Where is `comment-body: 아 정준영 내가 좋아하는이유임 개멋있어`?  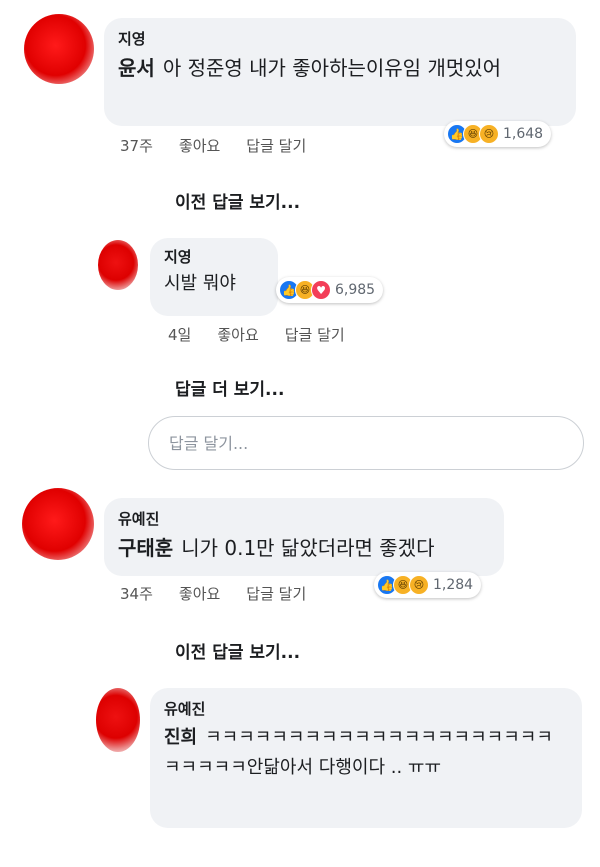 comment-body: 아 정준영 내가 좋아하는이유임 개멋있어 is located at coordinates (332, 68).